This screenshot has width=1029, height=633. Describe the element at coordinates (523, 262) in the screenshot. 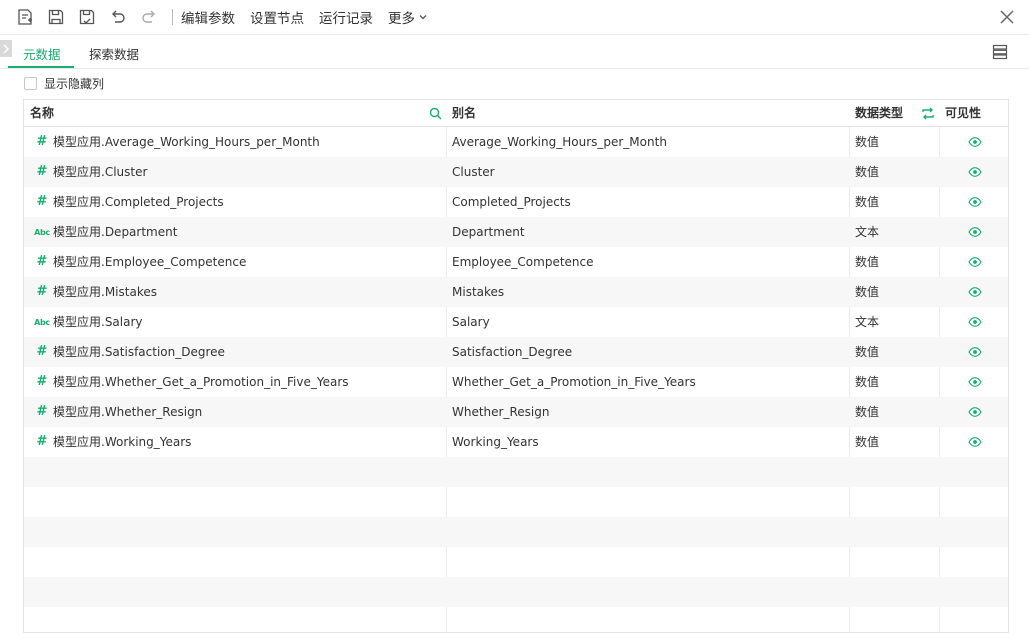

I see `cell-alias: Employee_Competence` at that location.